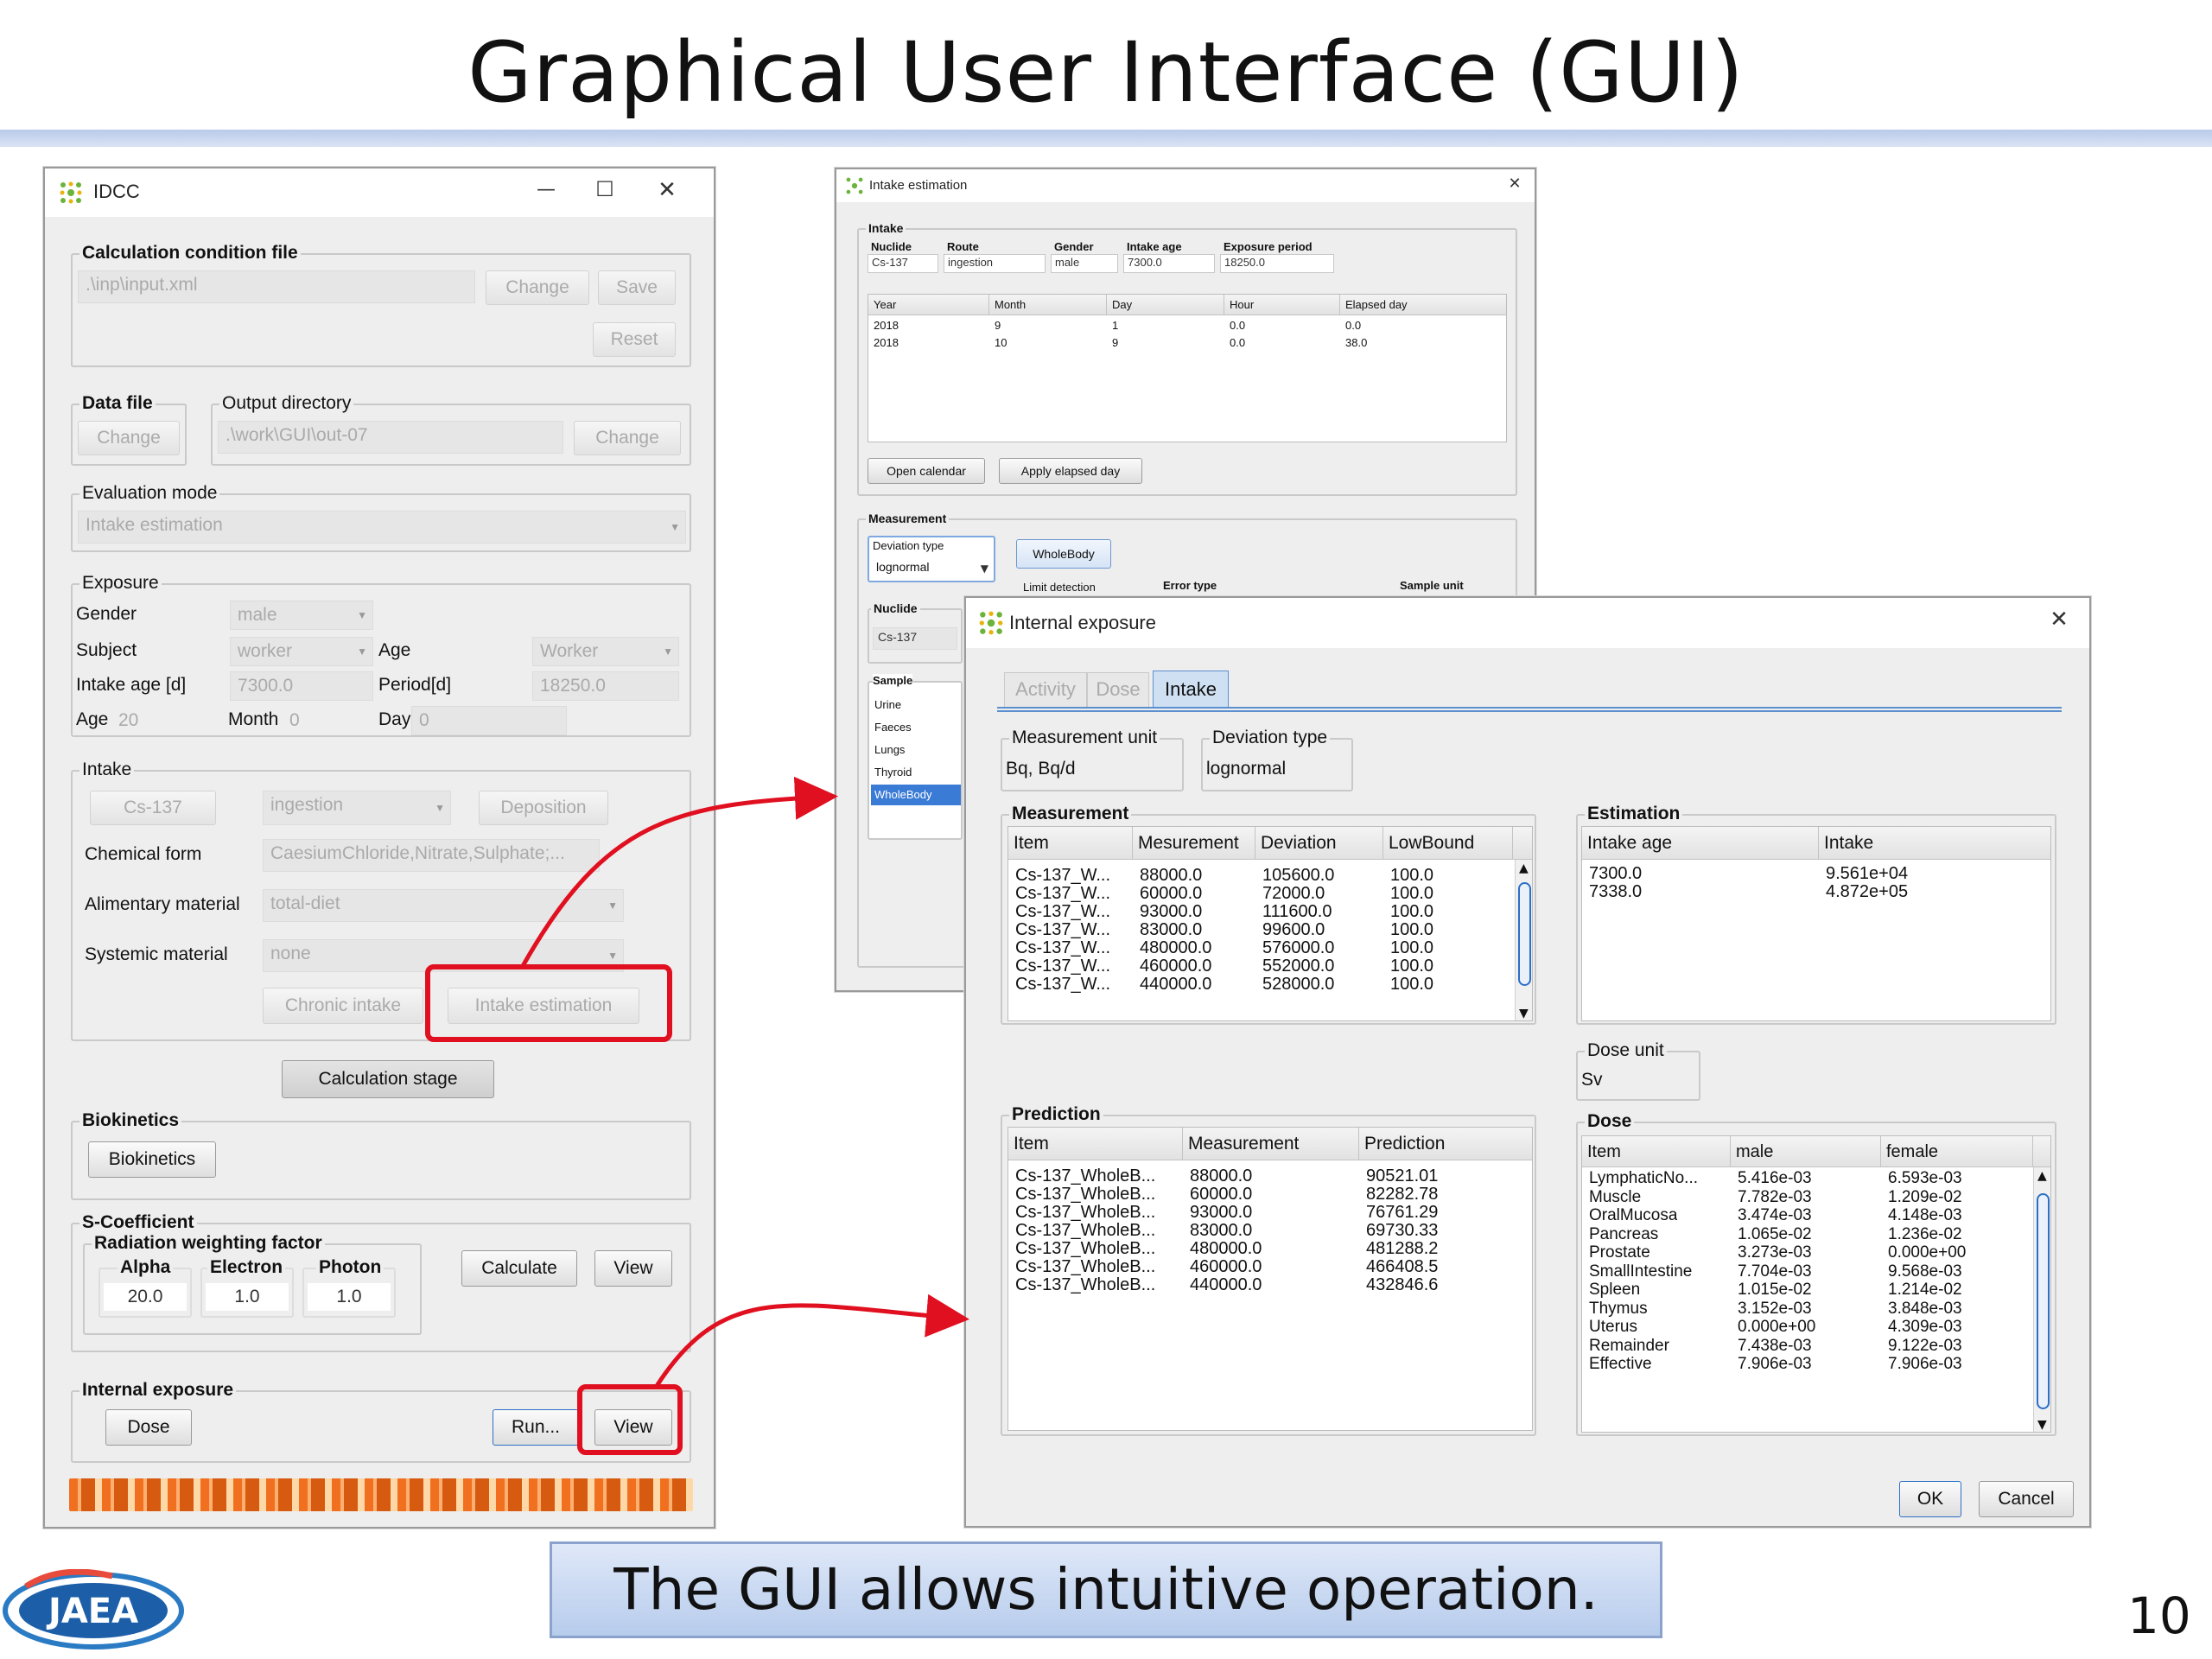 The width and height of the screenshot is (2212, 1659). I want to click on arrows-overlay, so click(744, 1082).